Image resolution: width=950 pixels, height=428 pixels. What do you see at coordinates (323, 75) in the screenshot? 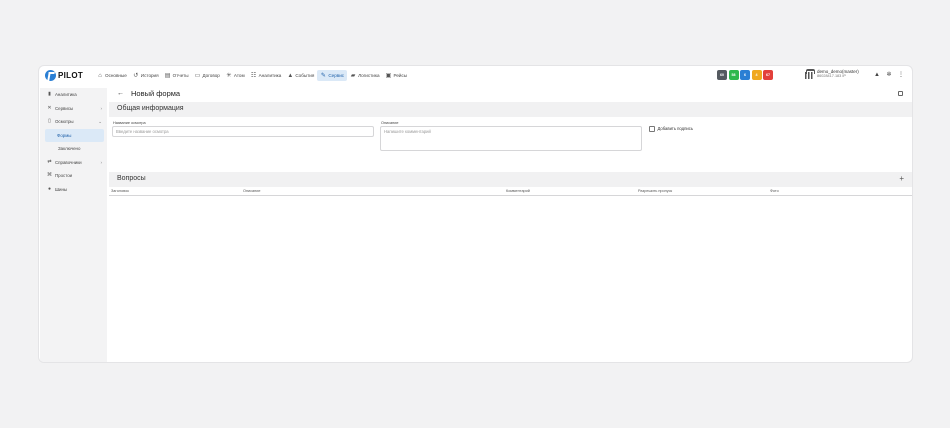
I see `wrench-icon: ✎` at bounding box center [323, 75].